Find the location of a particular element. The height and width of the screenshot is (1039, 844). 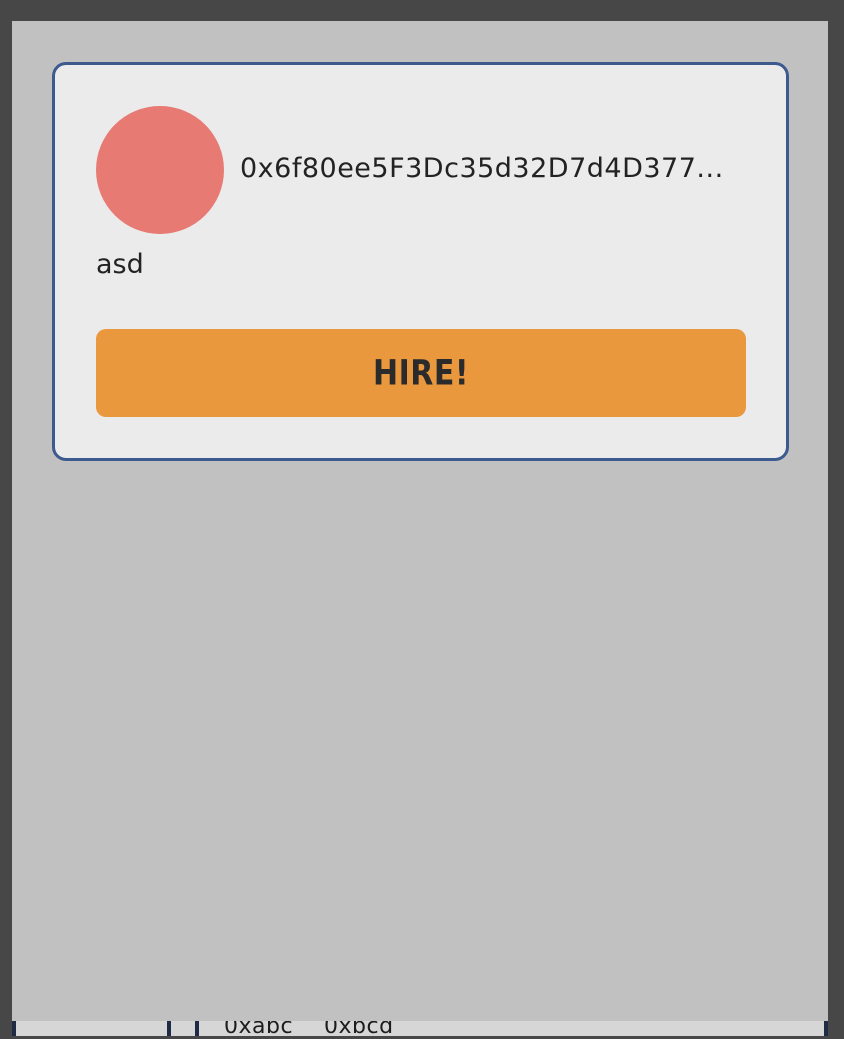

hire-button-label: HIRE! is located at coordinates (421, 373).